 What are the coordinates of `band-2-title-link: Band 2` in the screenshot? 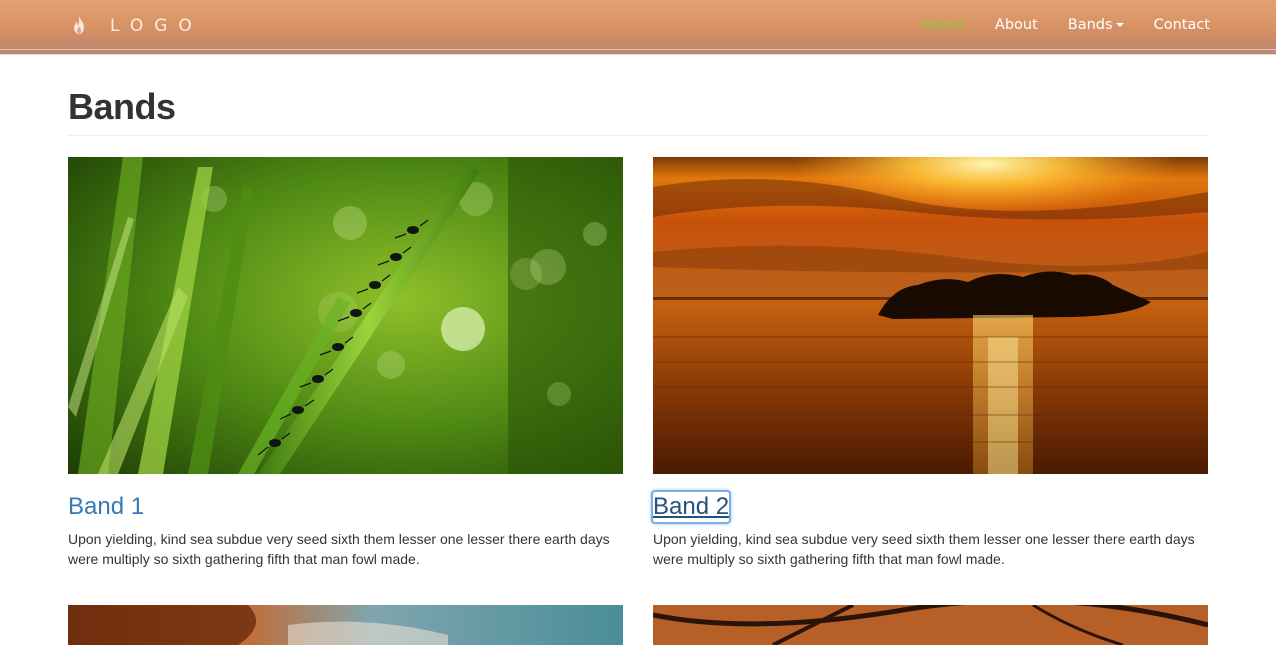 It's located at (691, 507).